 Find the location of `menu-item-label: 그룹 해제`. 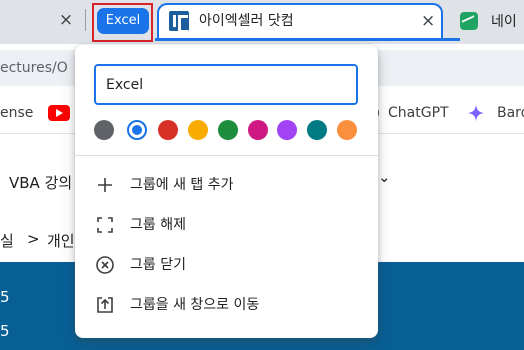

menu-item-label: 그룹 해제 is located at coordinates (158, 225).